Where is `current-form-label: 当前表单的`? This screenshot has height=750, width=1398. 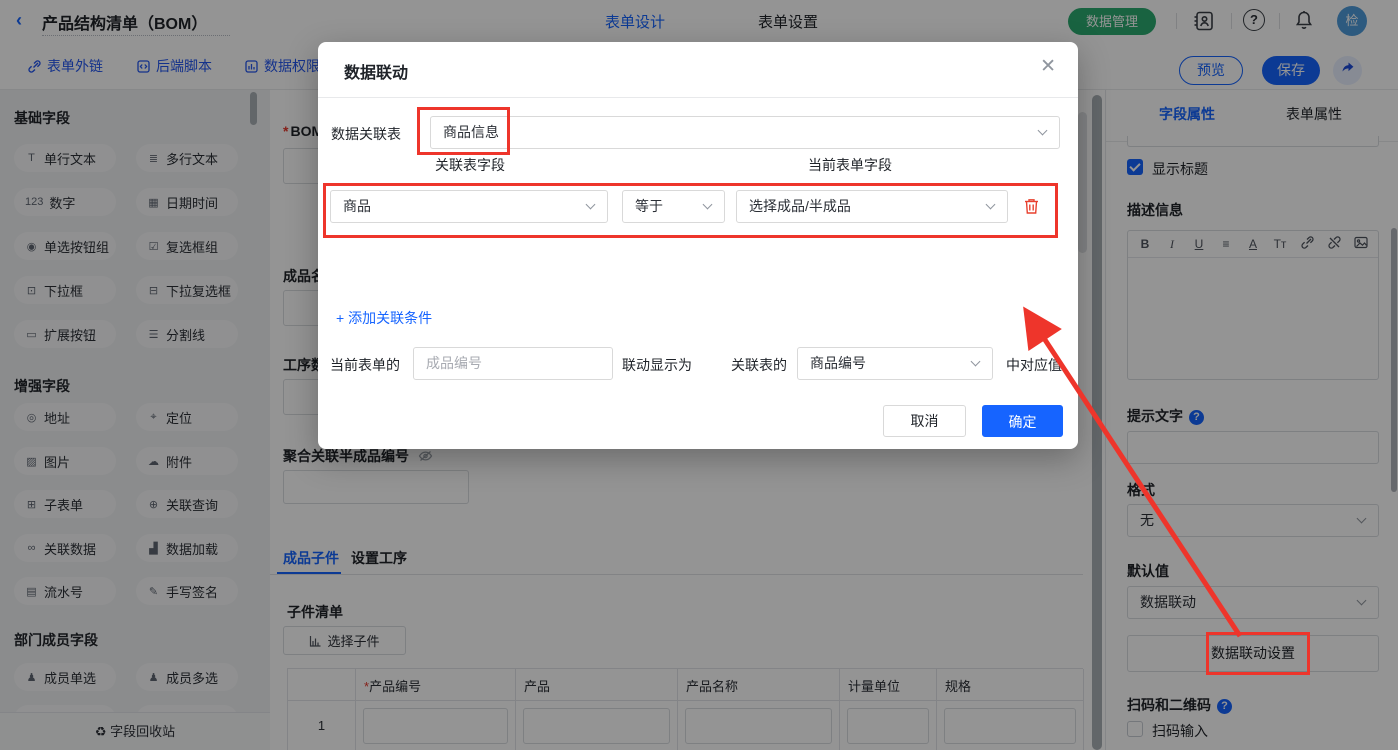
current-form-label: 当前表单的 is located at coordinates (365, 365).